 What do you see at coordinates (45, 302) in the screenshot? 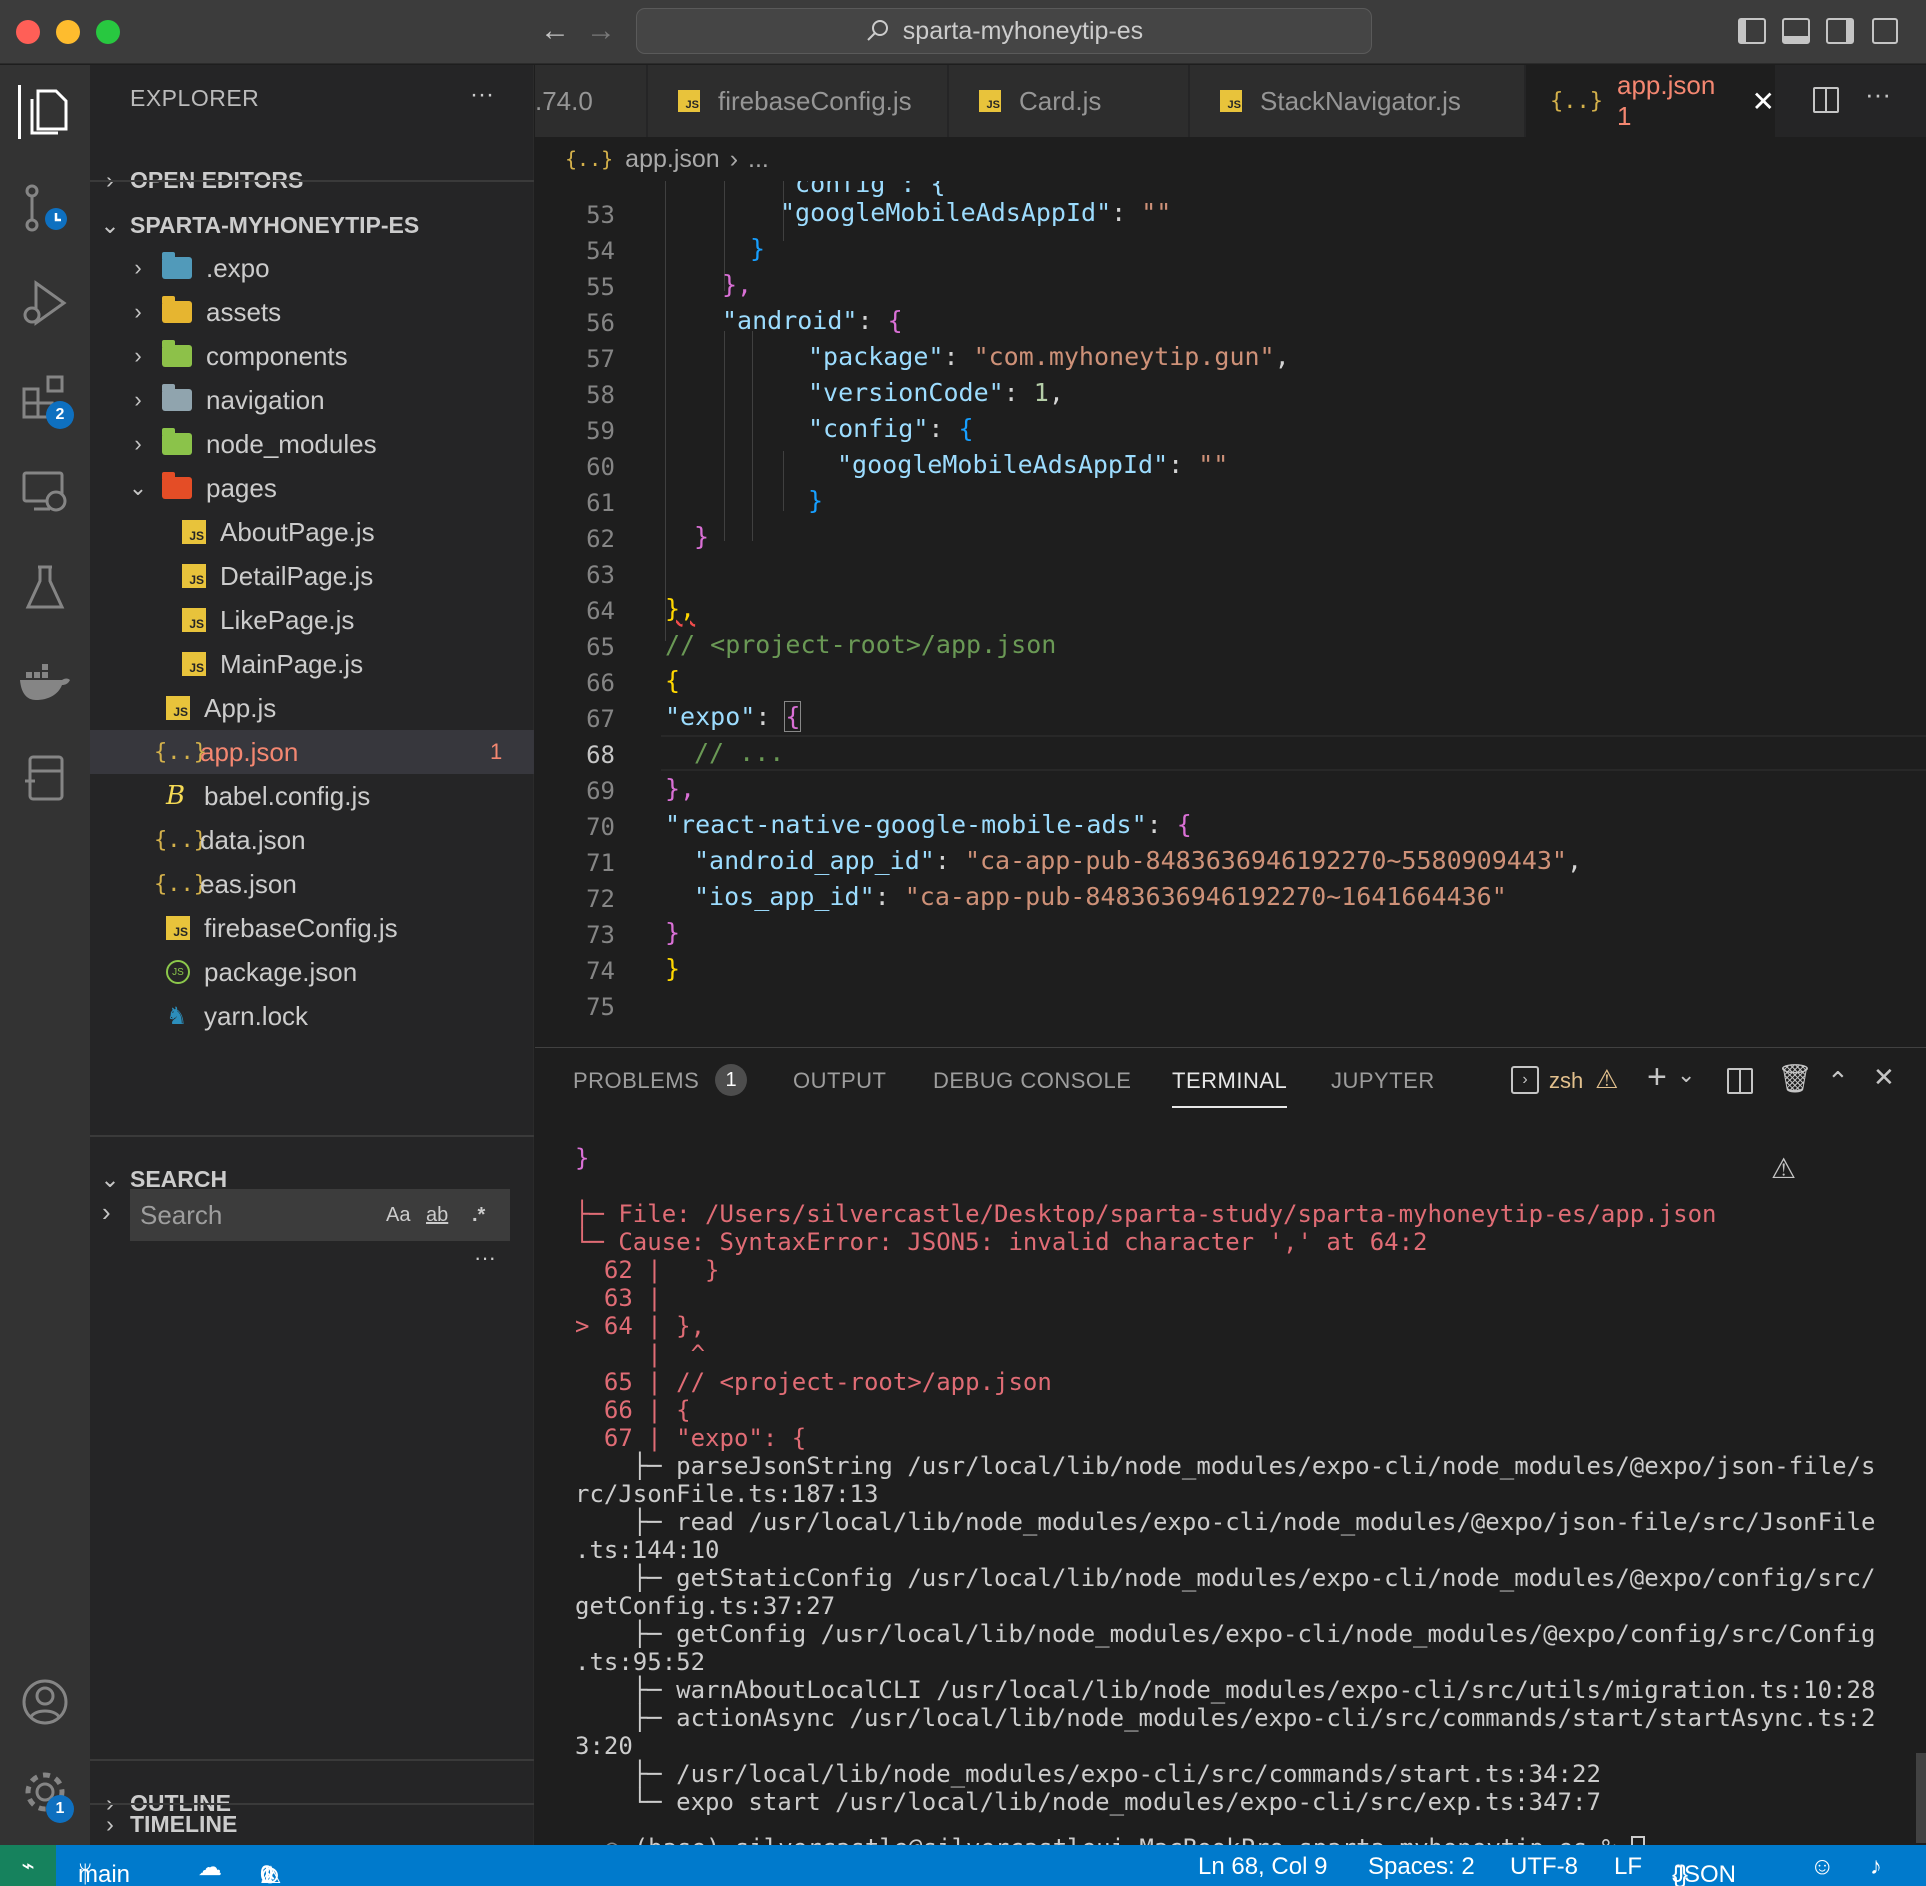
I see `run-debug-icon` at bounding box center [45, 302].